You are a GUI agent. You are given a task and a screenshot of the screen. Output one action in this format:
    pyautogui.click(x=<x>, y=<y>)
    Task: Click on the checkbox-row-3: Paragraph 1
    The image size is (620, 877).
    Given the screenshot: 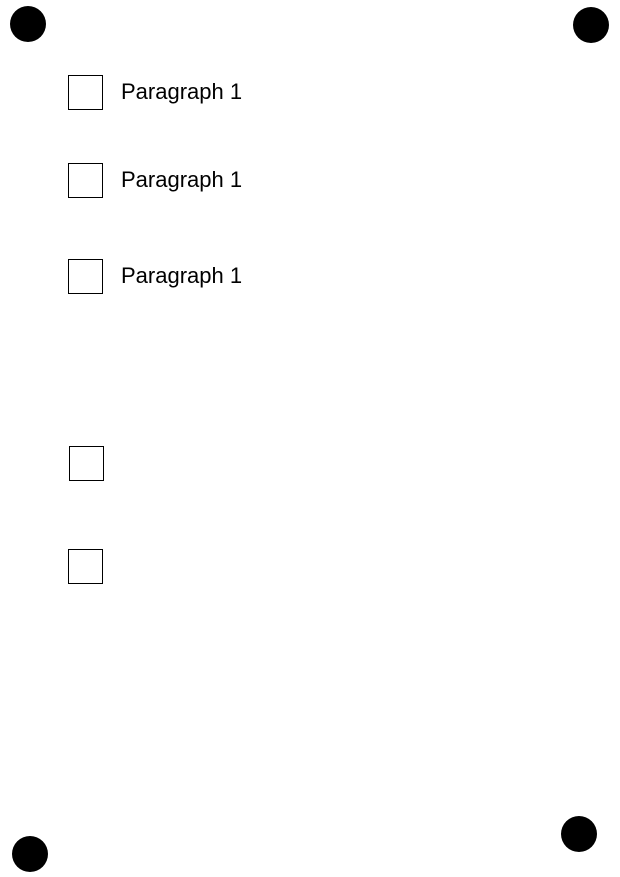 What is the action you would take?
    pyautogui.click(x=155, y=276)
    